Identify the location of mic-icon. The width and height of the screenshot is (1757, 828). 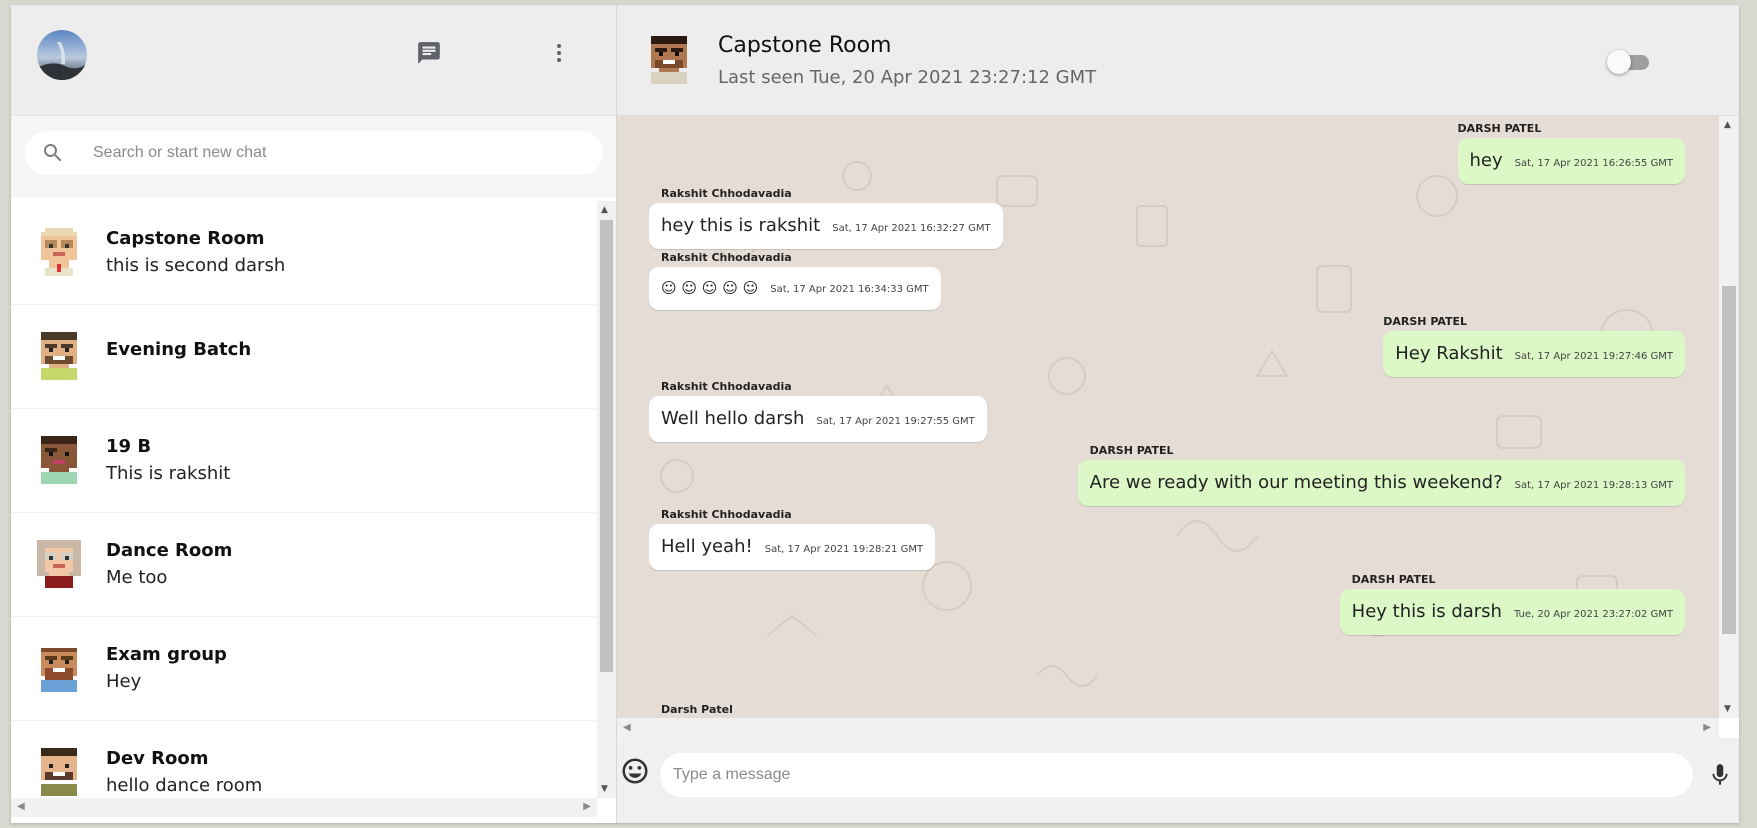
(1720, 777).